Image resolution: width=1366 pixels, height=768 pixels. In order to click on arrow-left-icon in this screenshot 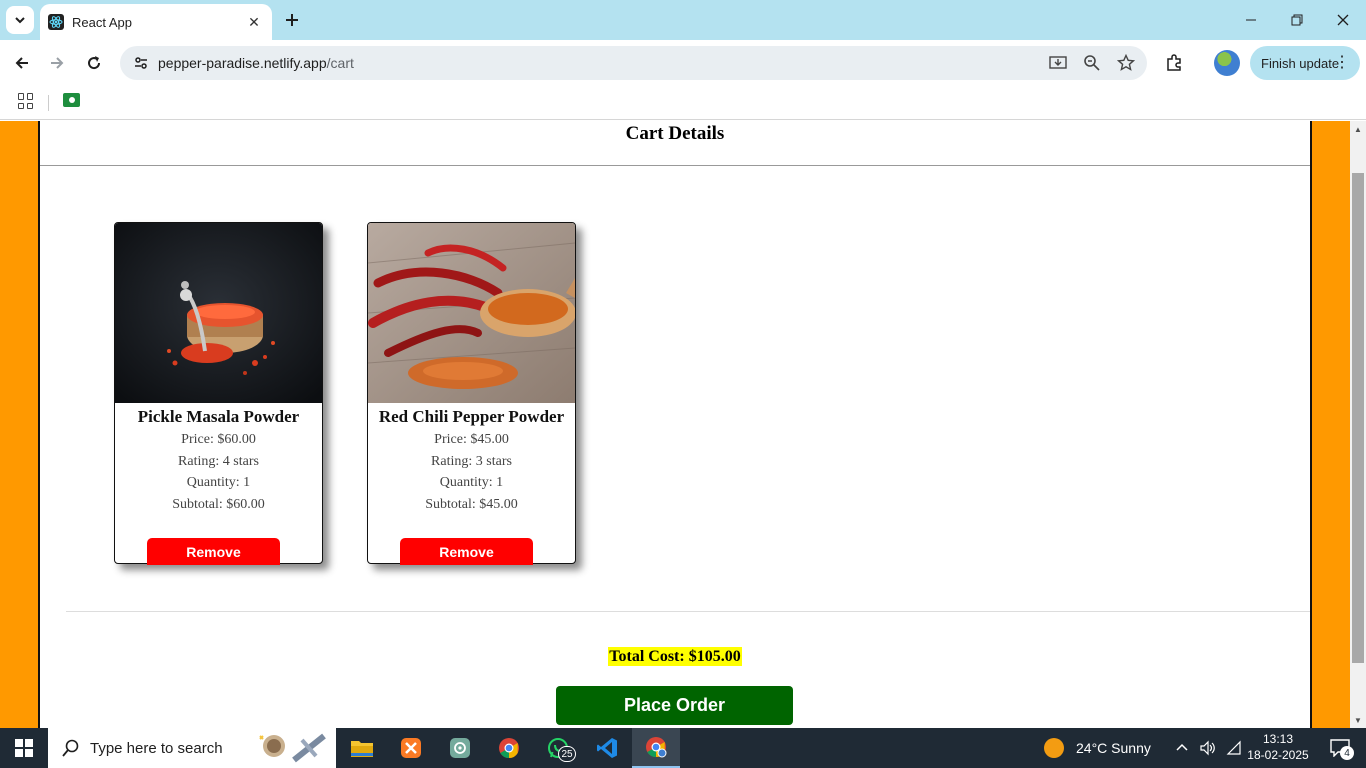, I will do `click(21, 63)`.